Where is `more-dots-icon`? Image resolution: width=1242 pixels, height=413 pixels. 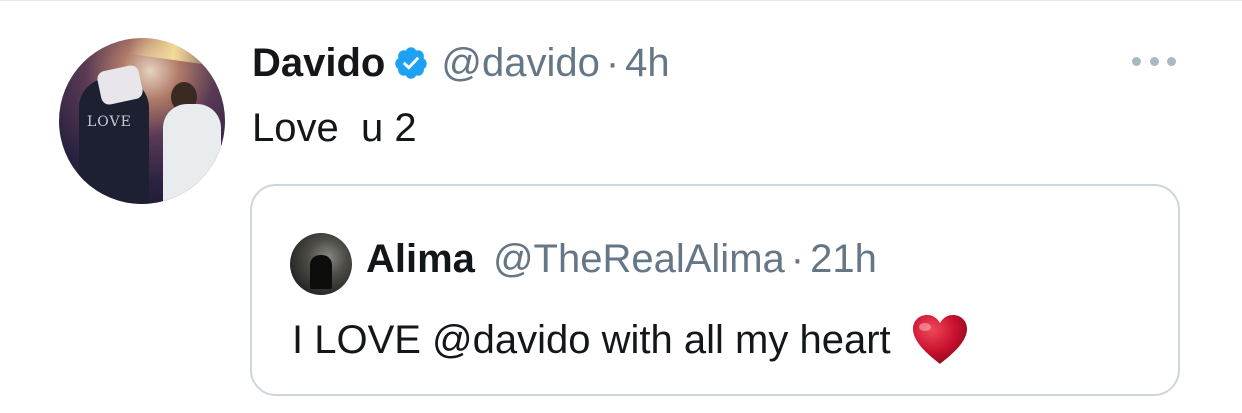
more-dots-icon is located at coordinates (1154, 61).